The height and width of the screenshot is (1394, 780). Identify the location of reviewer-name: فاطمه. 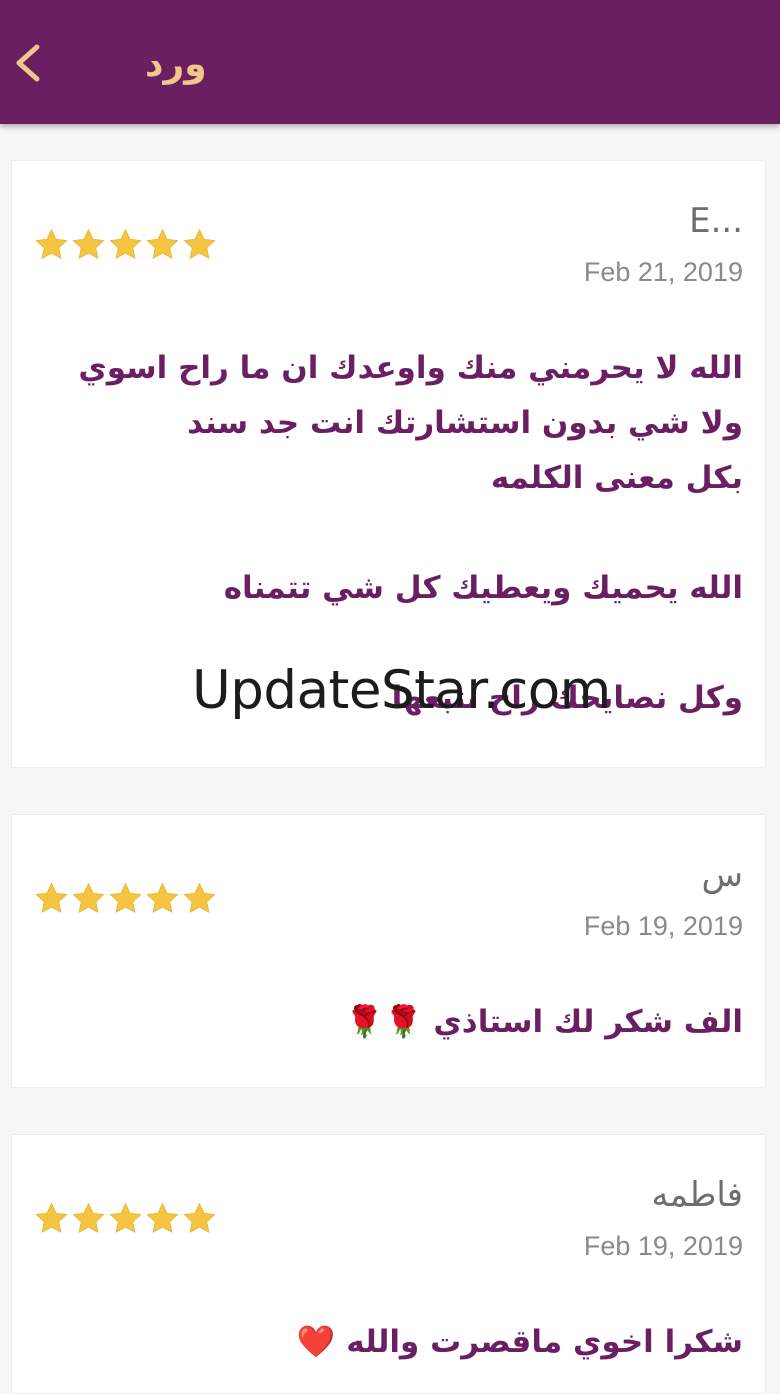
(697, 1195).